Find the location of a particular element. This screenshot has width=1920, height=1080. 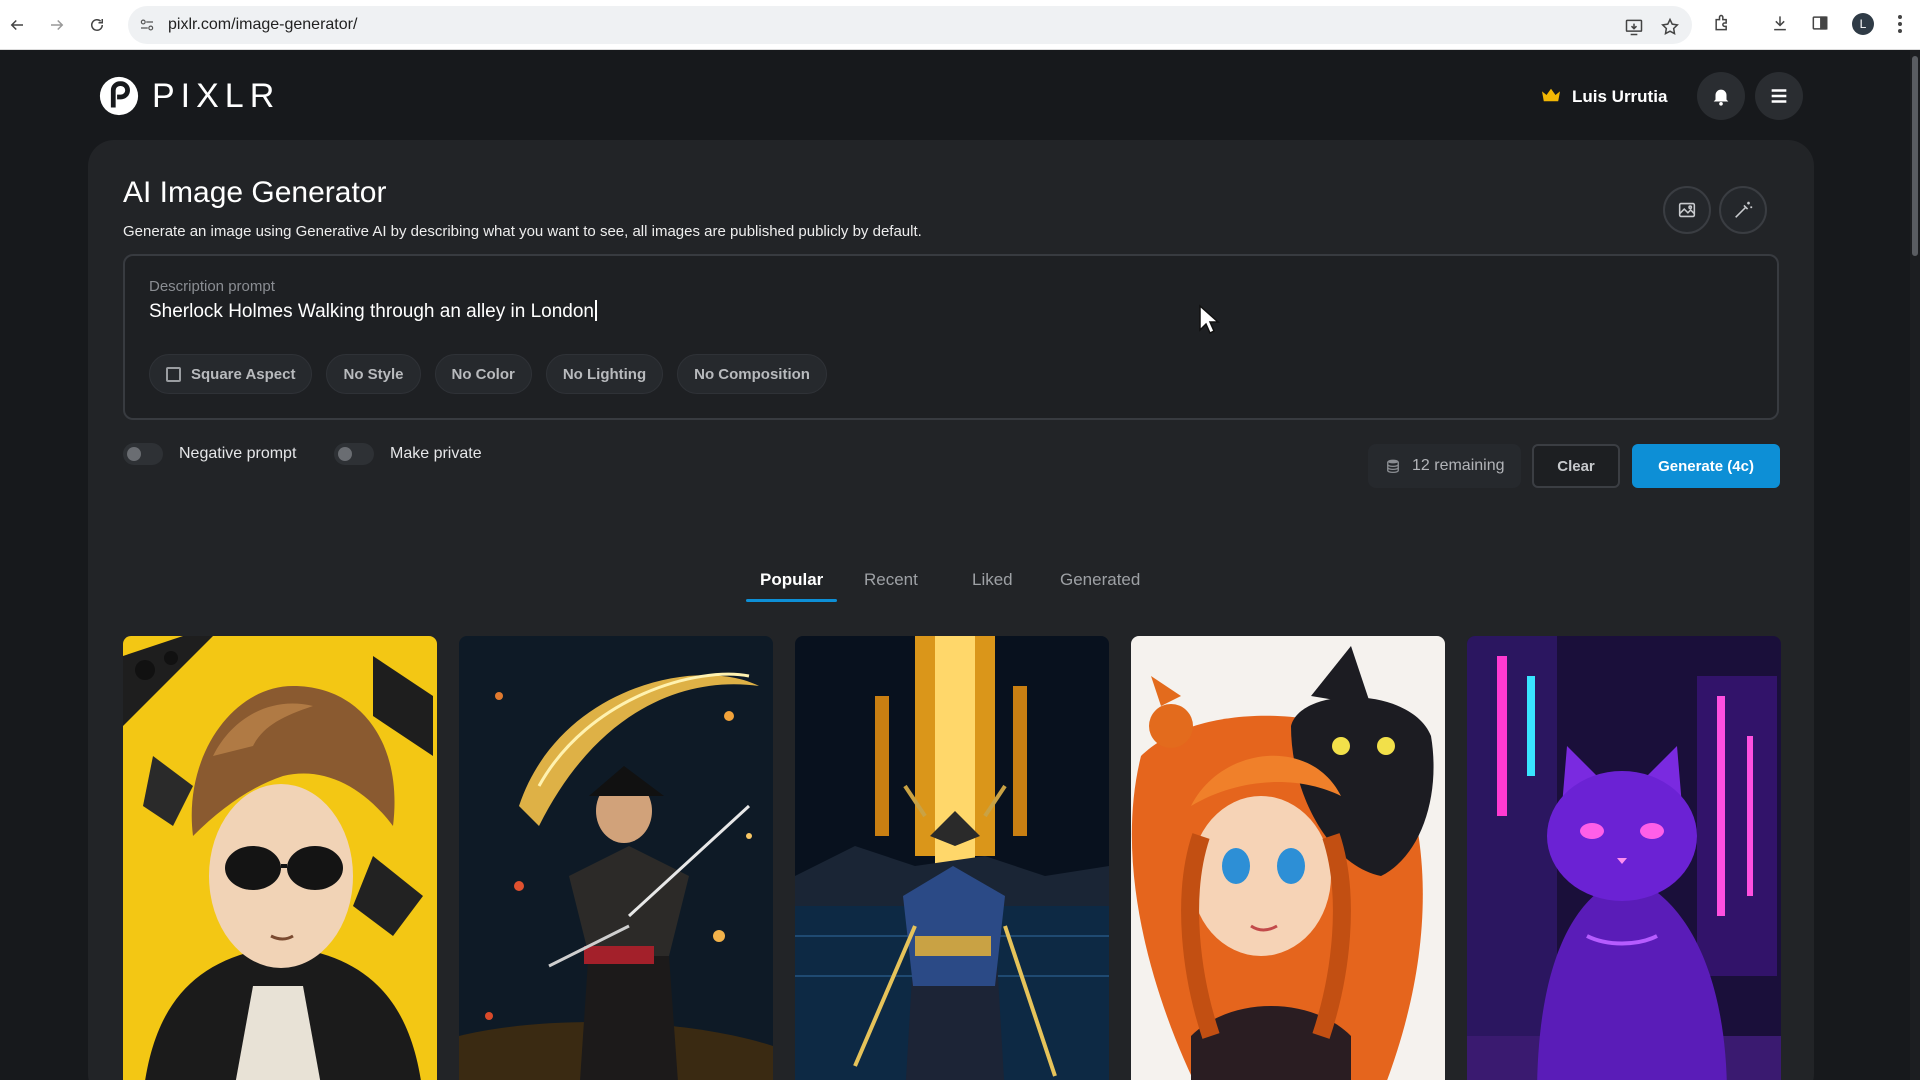

coins-stack-icon is located at coordinates (1393, 466).